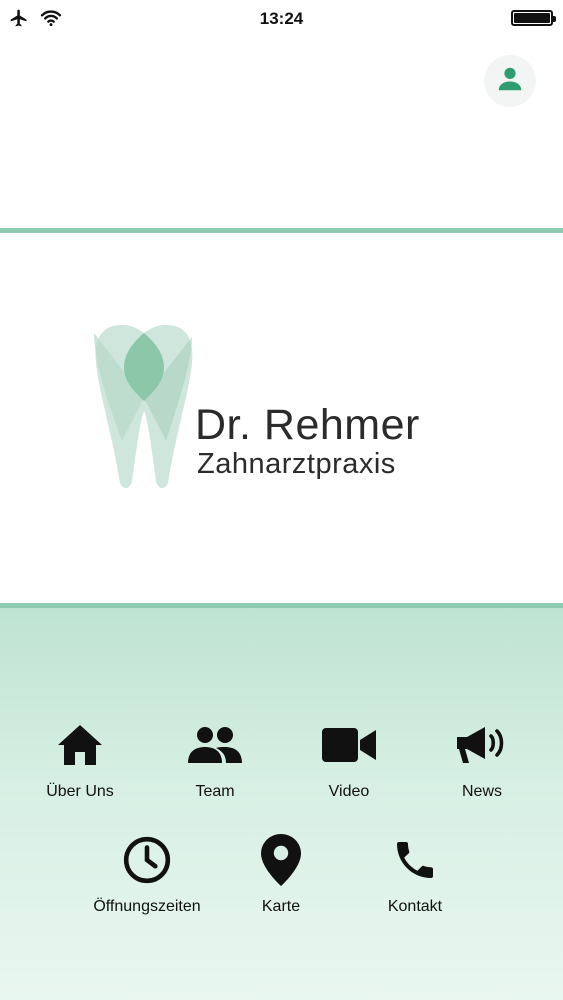  I want to click on profile-button, so click(510, 81).